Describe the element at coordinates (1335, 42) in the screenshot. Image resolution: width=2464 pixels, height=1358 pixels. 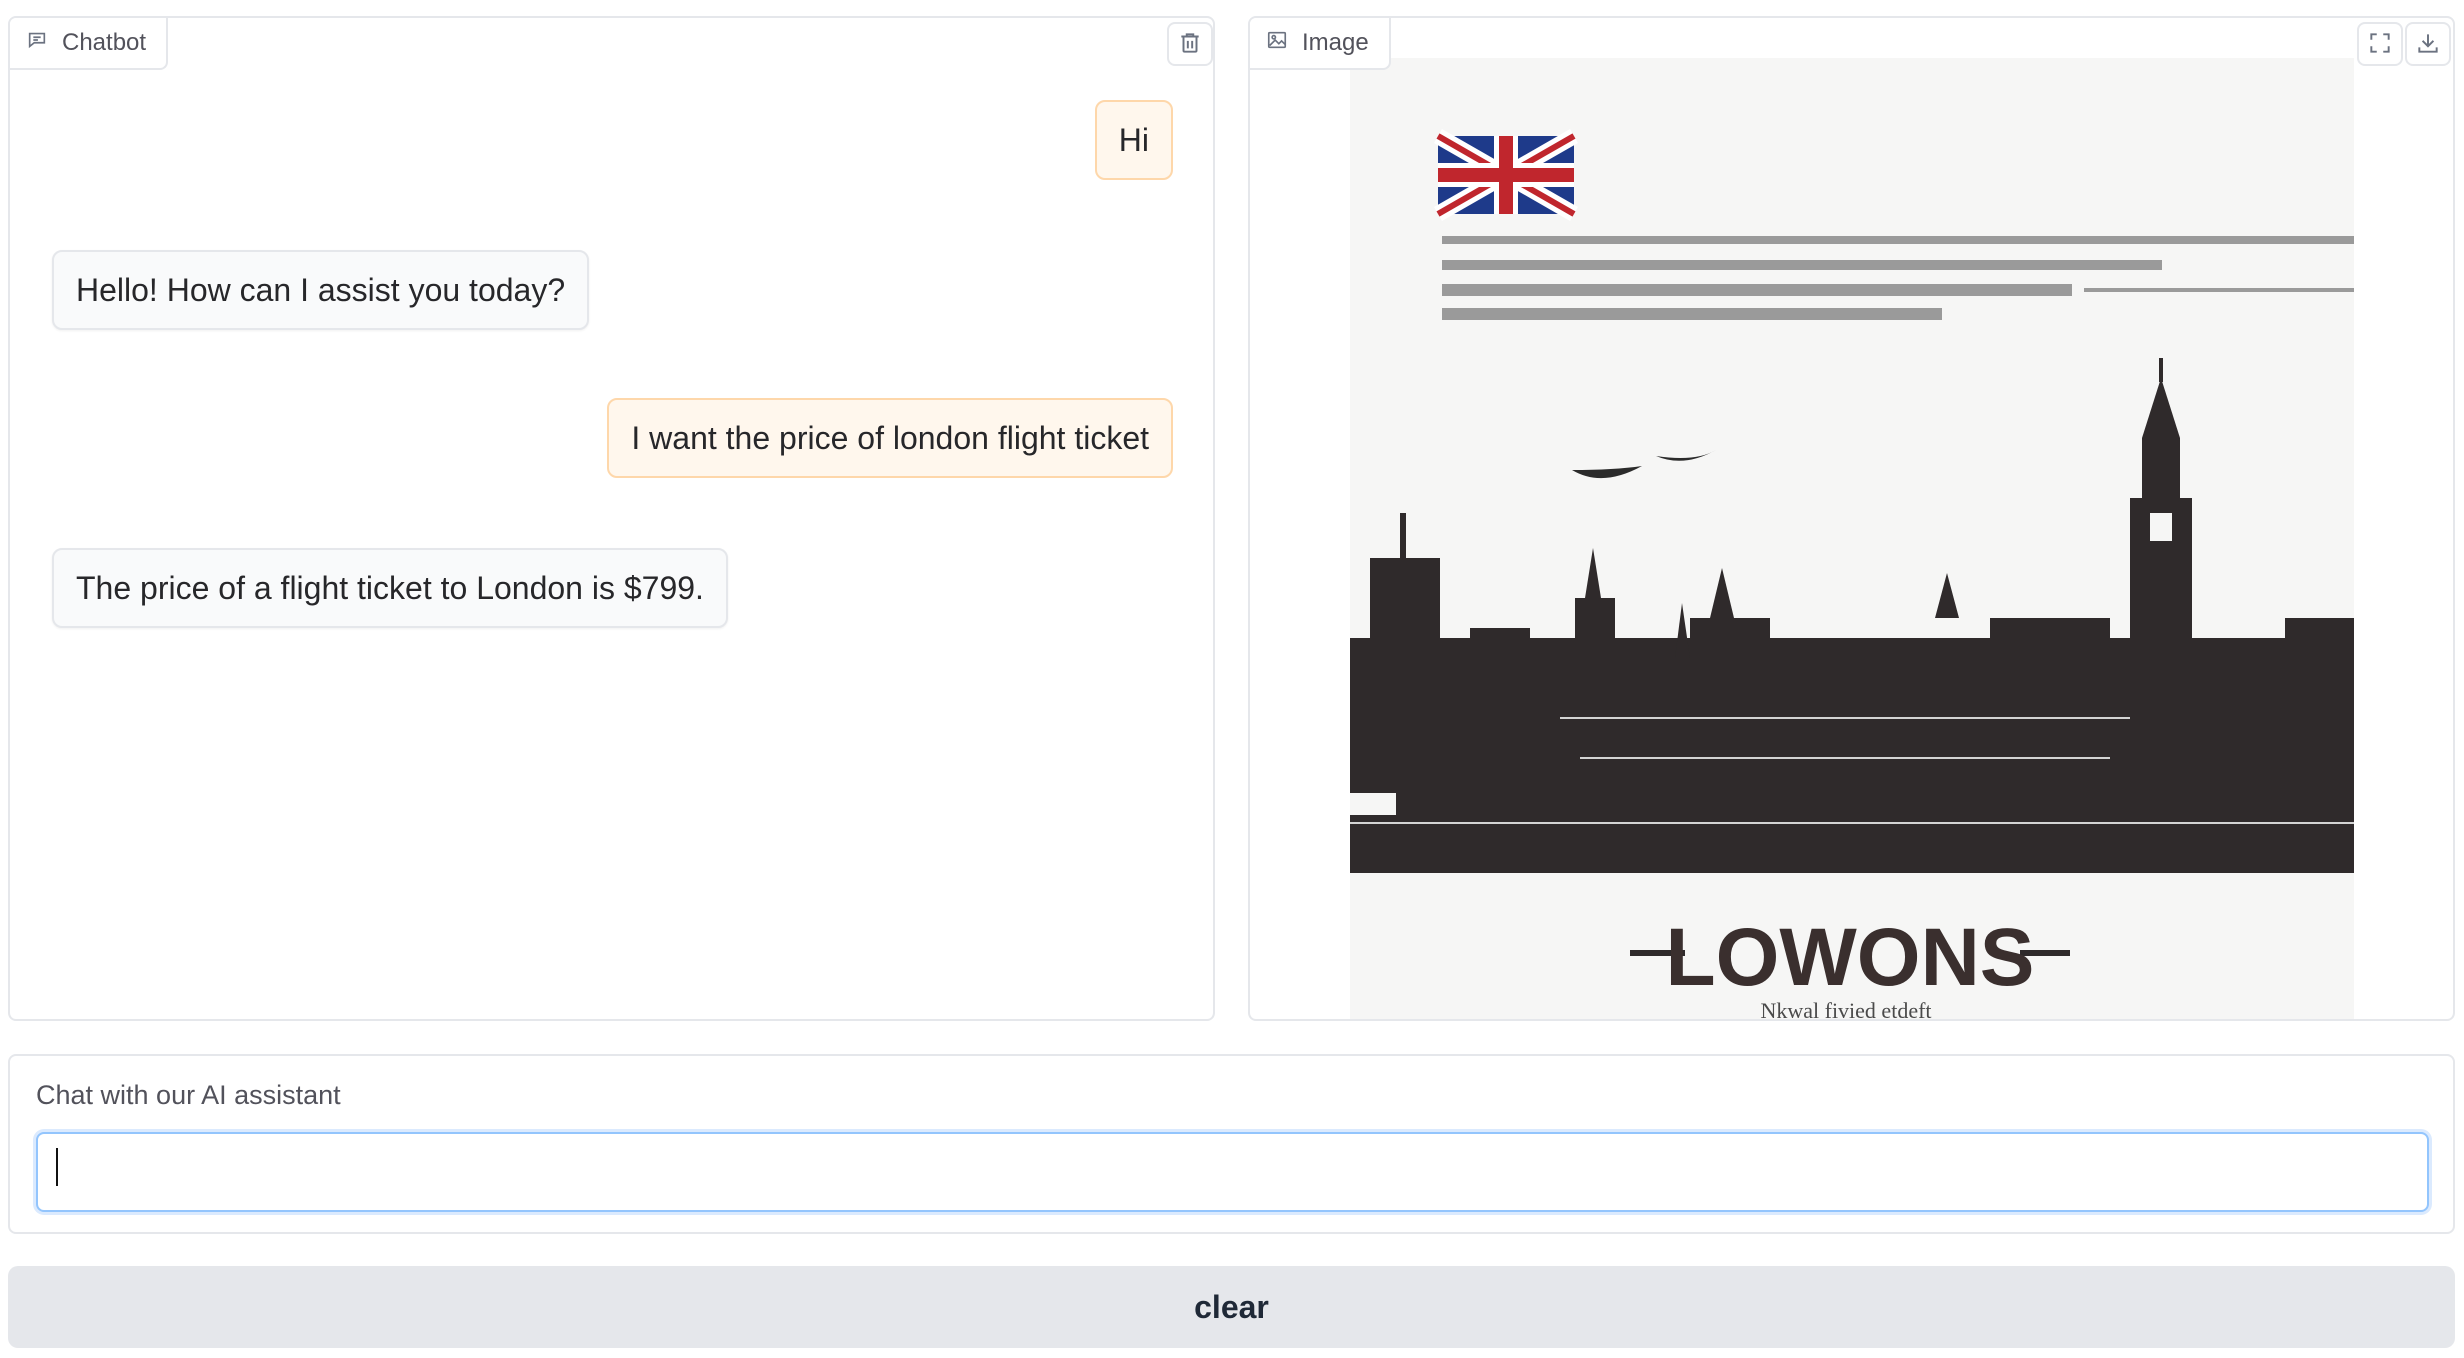
I see `image-label-text: Image` at that location.